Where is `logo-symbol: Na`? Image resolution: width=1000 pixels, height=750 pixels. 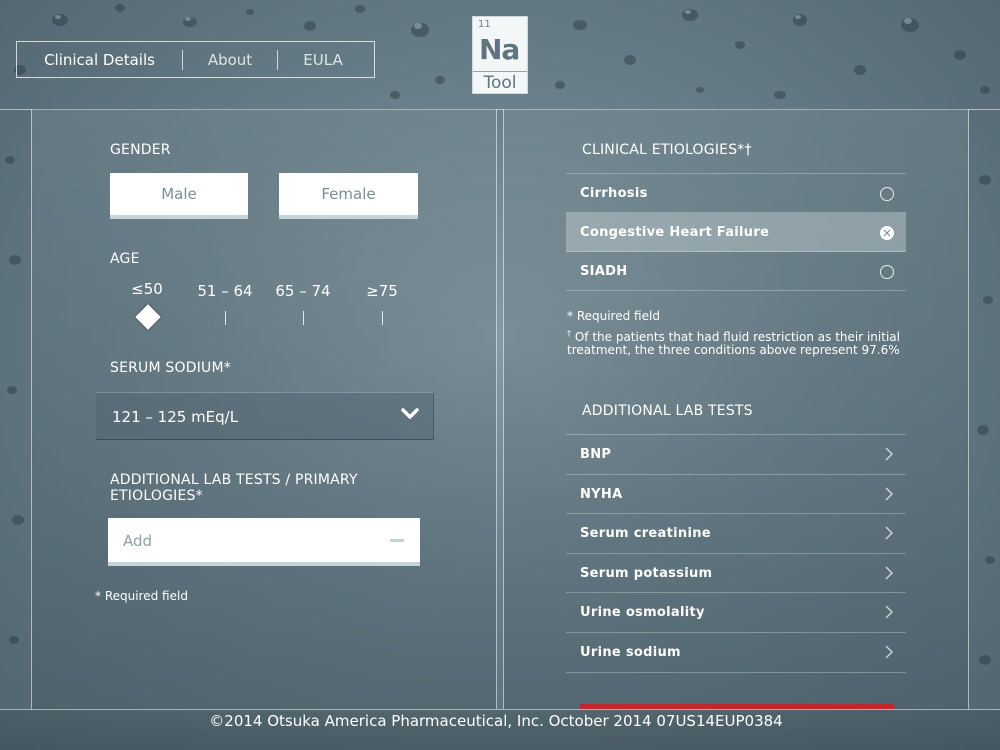
logo-symbol: Na is located at coordinates (499, 49).